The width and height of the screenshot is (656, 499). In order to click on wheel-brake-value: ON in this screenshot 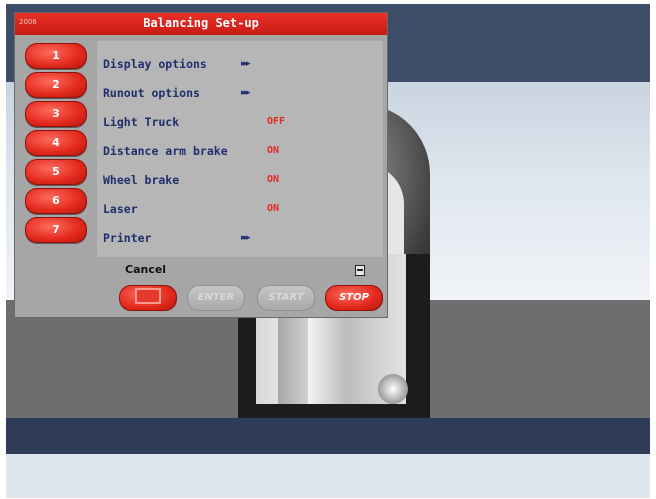, I will do `click(273, 179)`.